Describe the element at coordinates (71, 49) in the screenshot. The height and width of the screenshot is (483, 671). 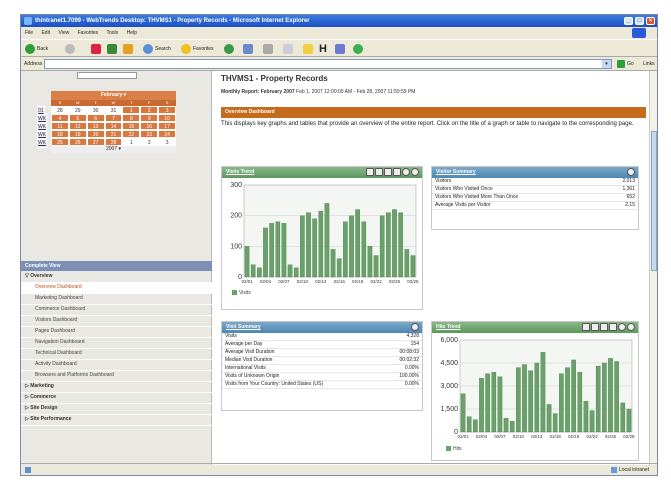
I see `forward-button` at that location.